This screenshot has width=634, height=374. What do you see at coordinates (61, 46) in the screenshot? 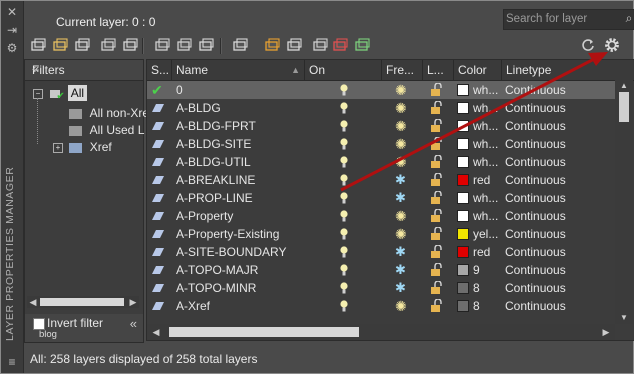
I see `new-group-filter-icon` at bounding box center [61, 46].